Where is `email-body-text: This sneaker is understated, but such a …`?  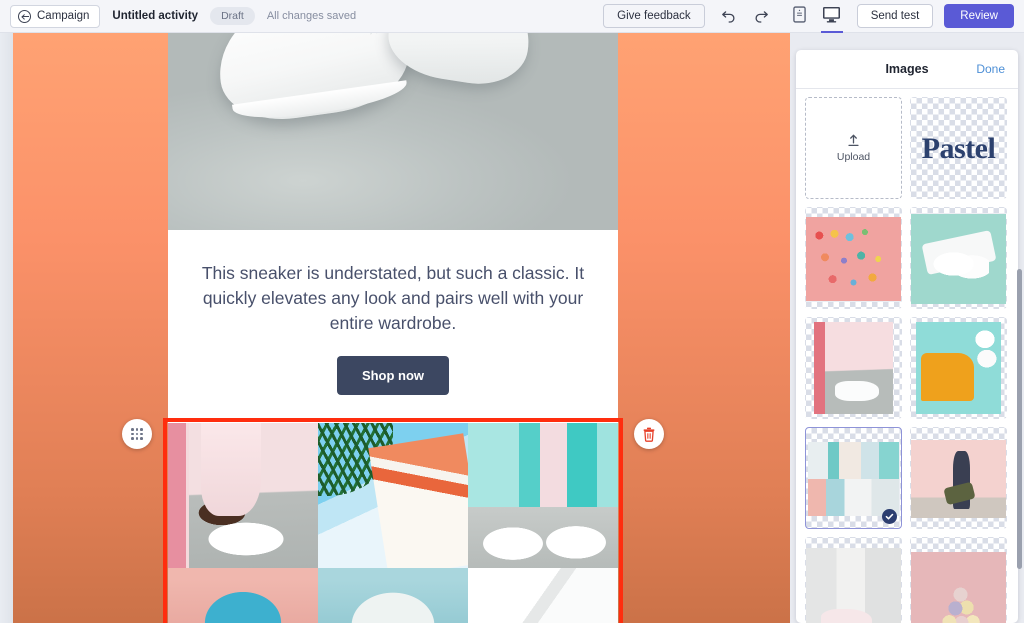
email-body-text: This sneaker is understated, but such a … is located at coordinates (393, 298).